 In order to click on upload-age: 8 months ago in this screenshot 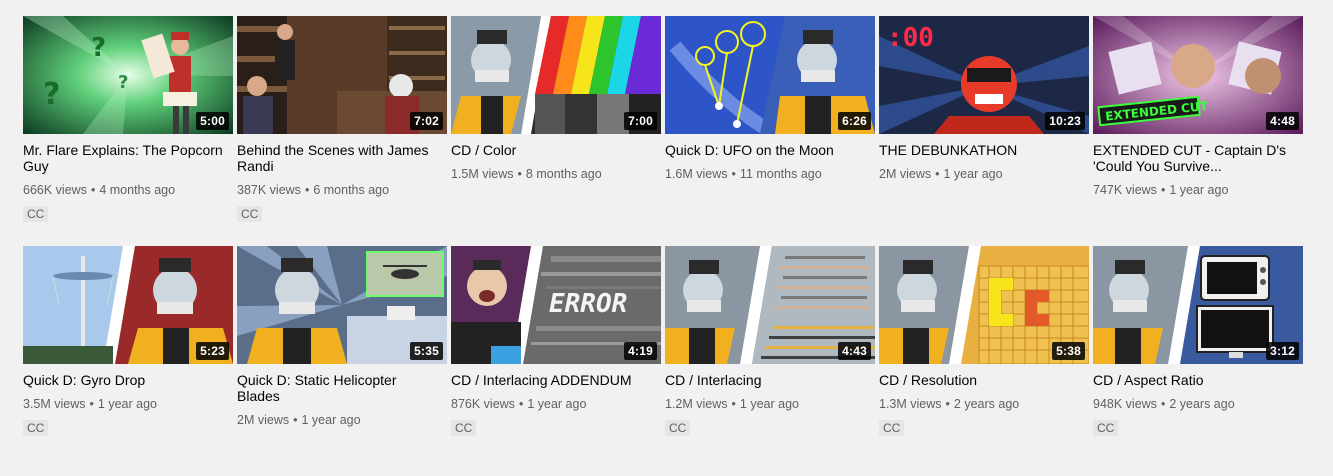, I will do `click(563, 174)`.